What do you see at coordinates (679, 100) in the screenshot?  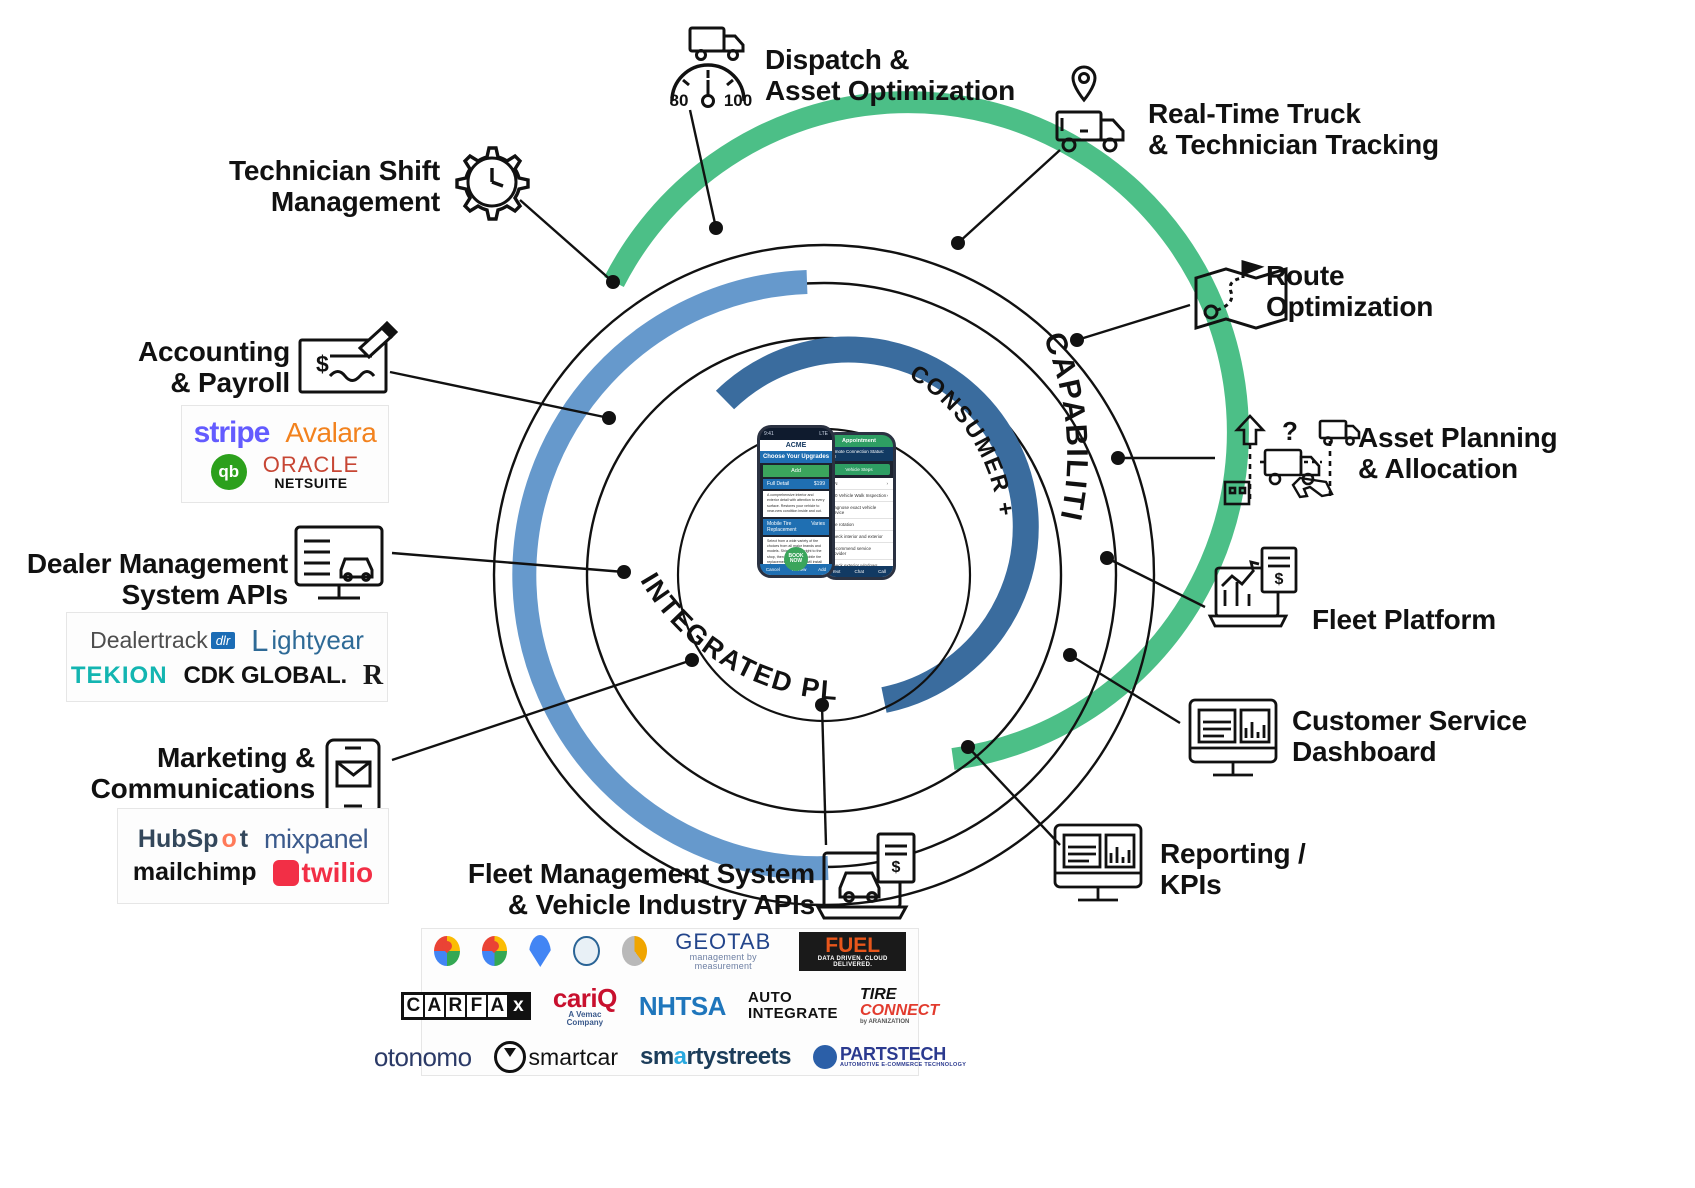 I see `gauge-min-label: 80` at bounding box center [679, 100].